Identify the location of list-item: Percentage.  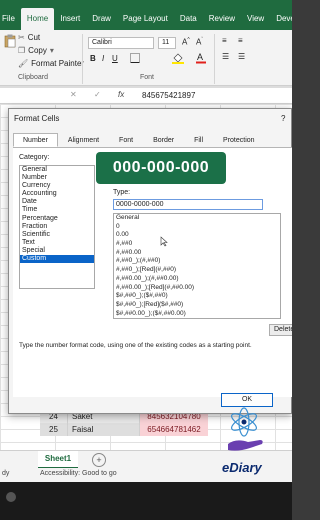
(57, 219).